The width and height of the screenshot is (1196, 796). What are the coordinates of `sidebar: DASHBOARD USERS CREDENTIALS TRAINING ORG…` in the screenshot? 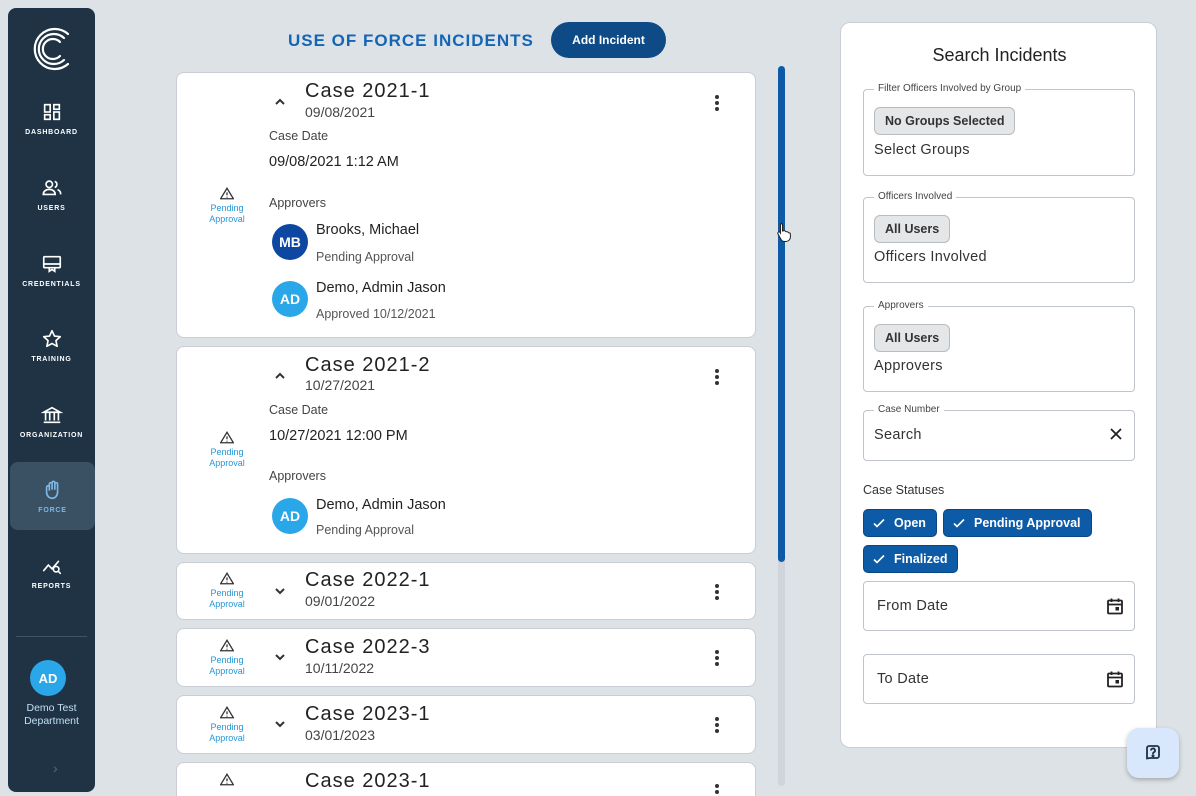 It's located at (51, 400).